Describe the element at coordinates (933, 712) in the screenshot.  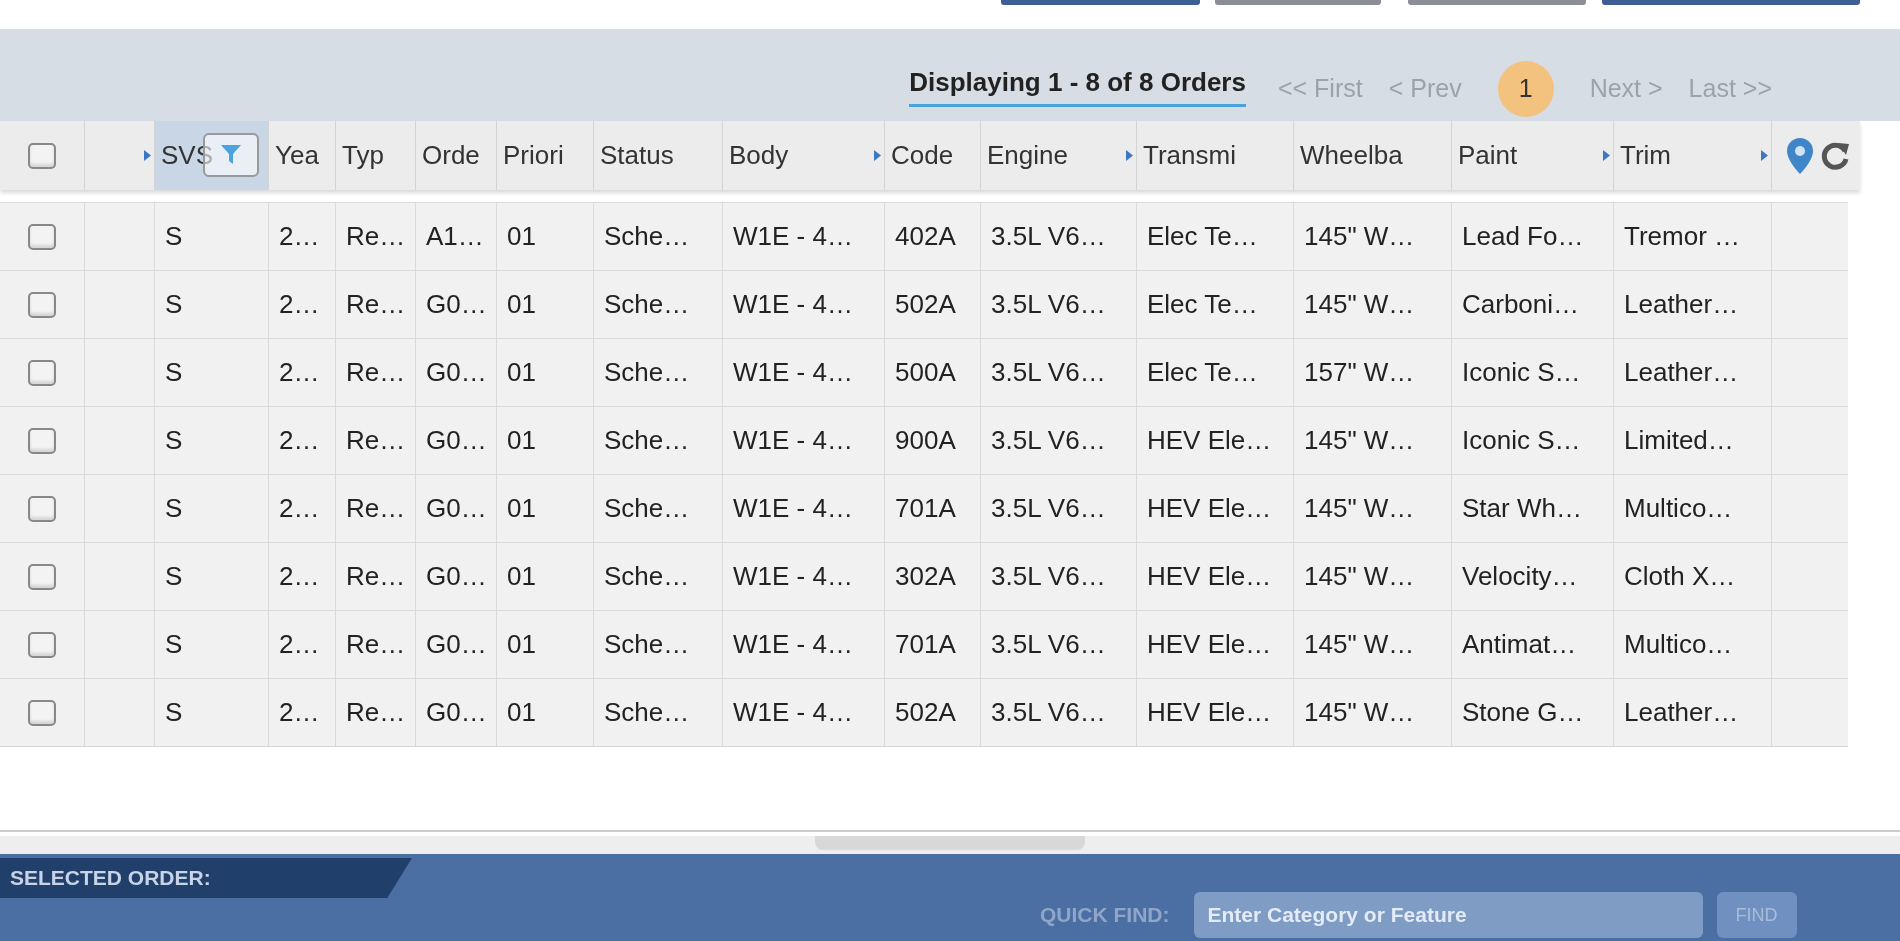
I see `table-cell: 502A` at that location.